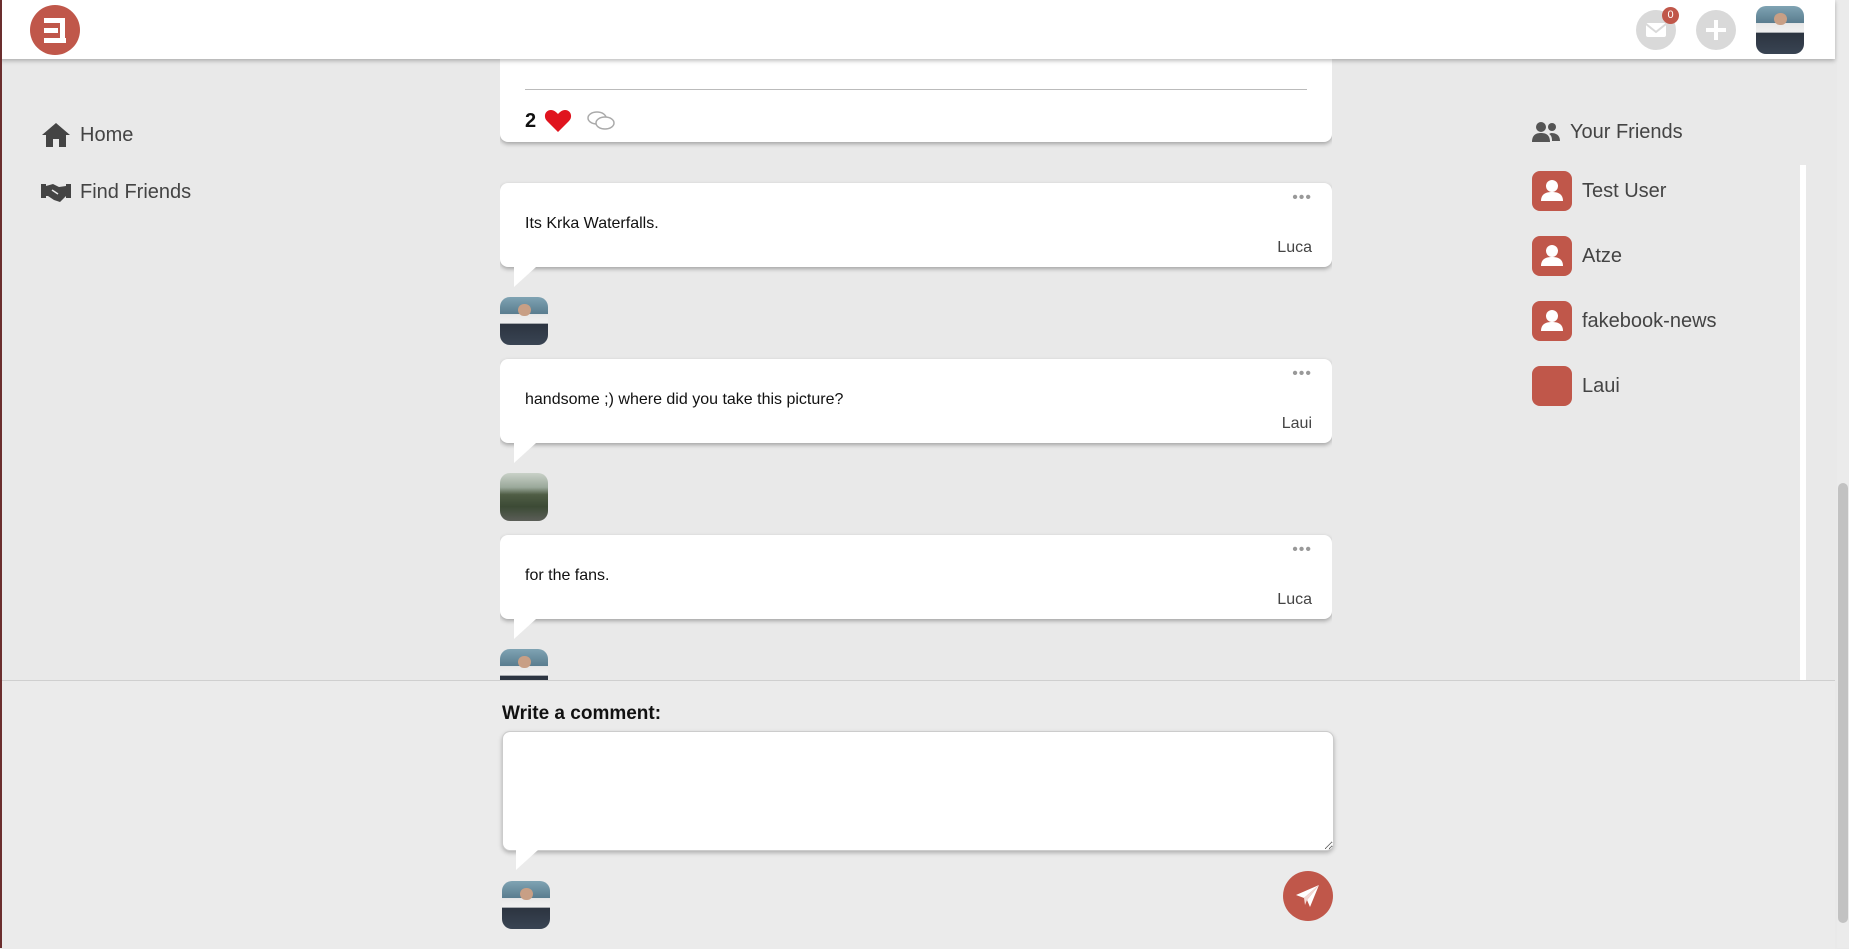 The width and height of the screenshot is (1849, 949). I want to click on sidebar-nav: Home Find Friends, so click(115, 172).